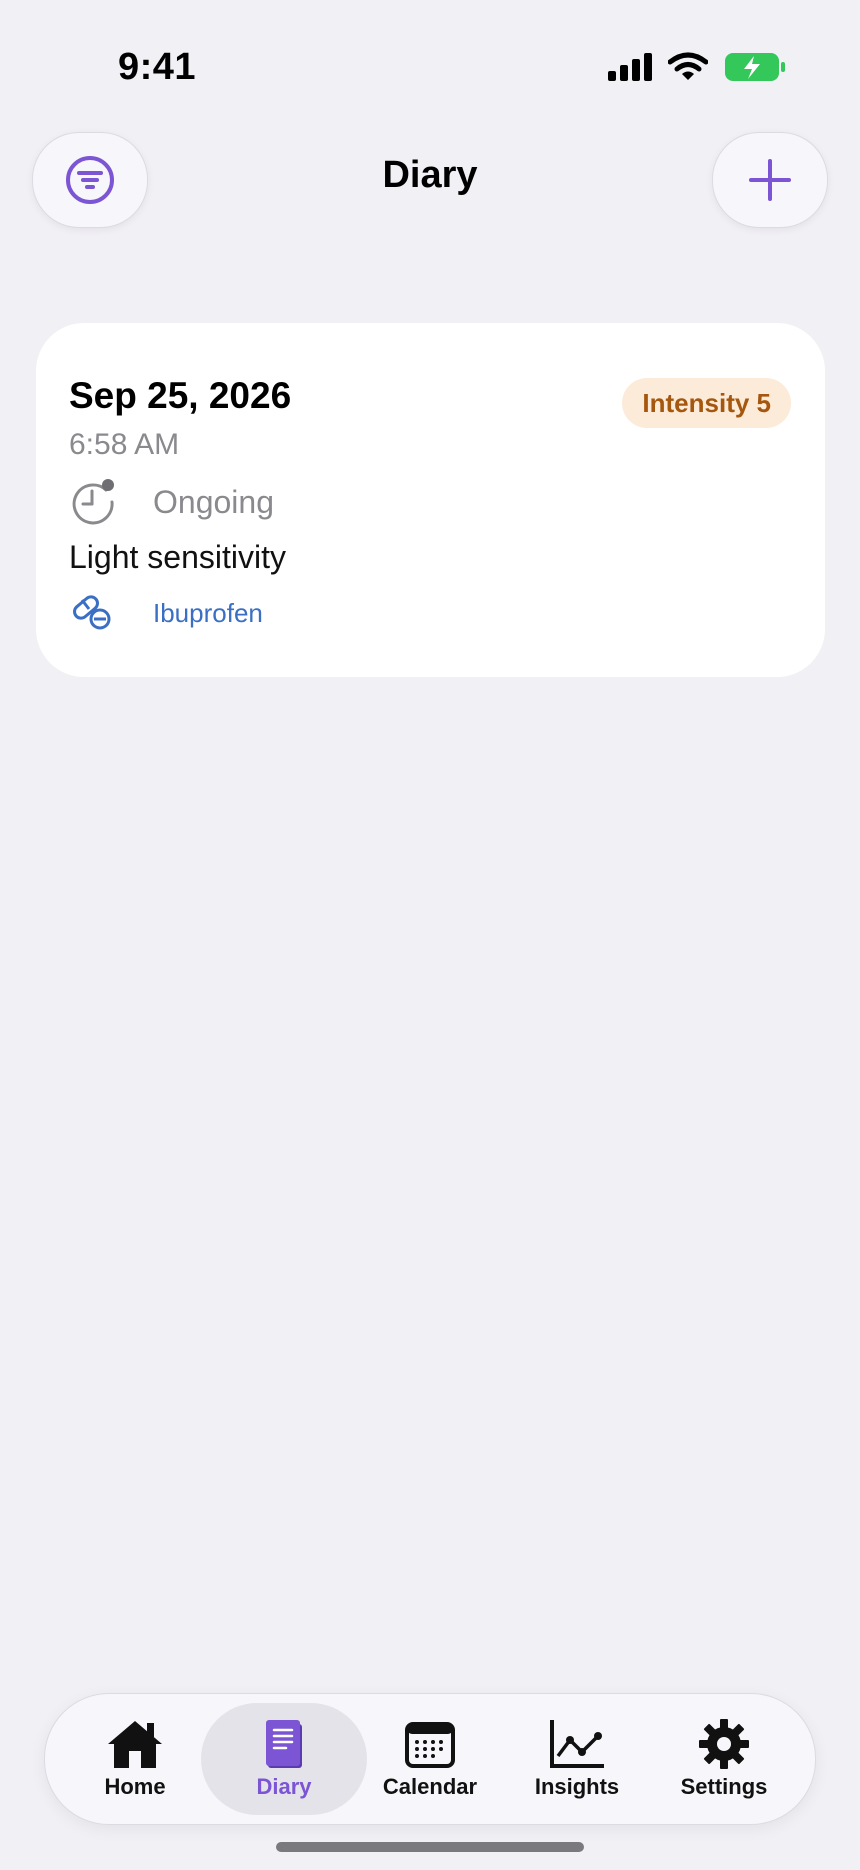 Image resolution: width=860 pixels, height=1870 pixels. What do you see at coordinates (755, 67) in the screenshot?
I see `battery-charging-icon` at bounding box center [755, 67].